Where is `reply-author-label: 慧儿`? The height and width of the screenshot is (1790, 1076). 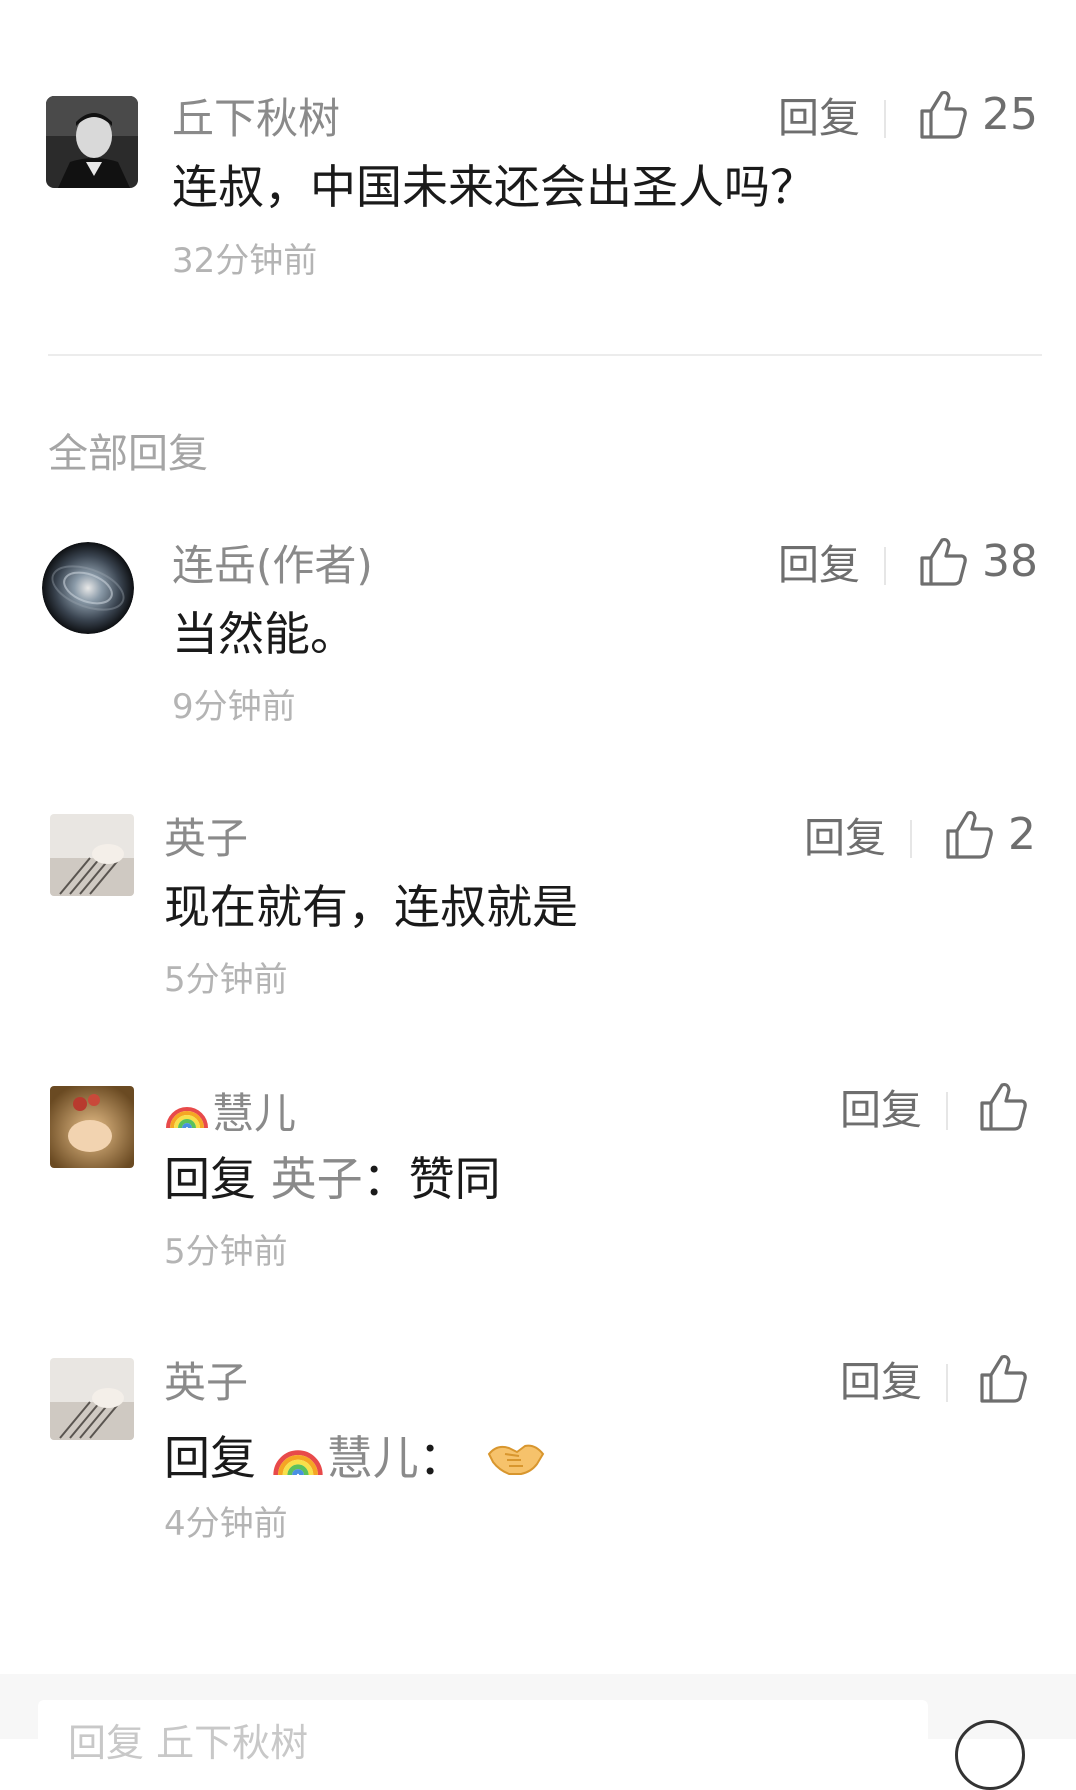
reply-author-label: 慧儿 is located at coordinates (254, 1113).